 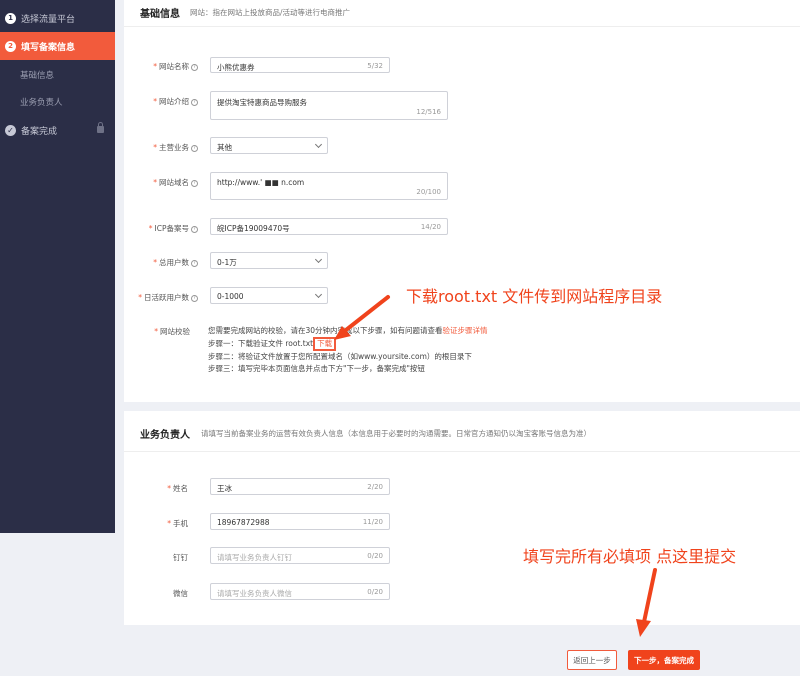 What do you see at coordinates (362, 317) in the screenshot?
I see `arrow-to-download-icon` at bounding box center [362, 317].